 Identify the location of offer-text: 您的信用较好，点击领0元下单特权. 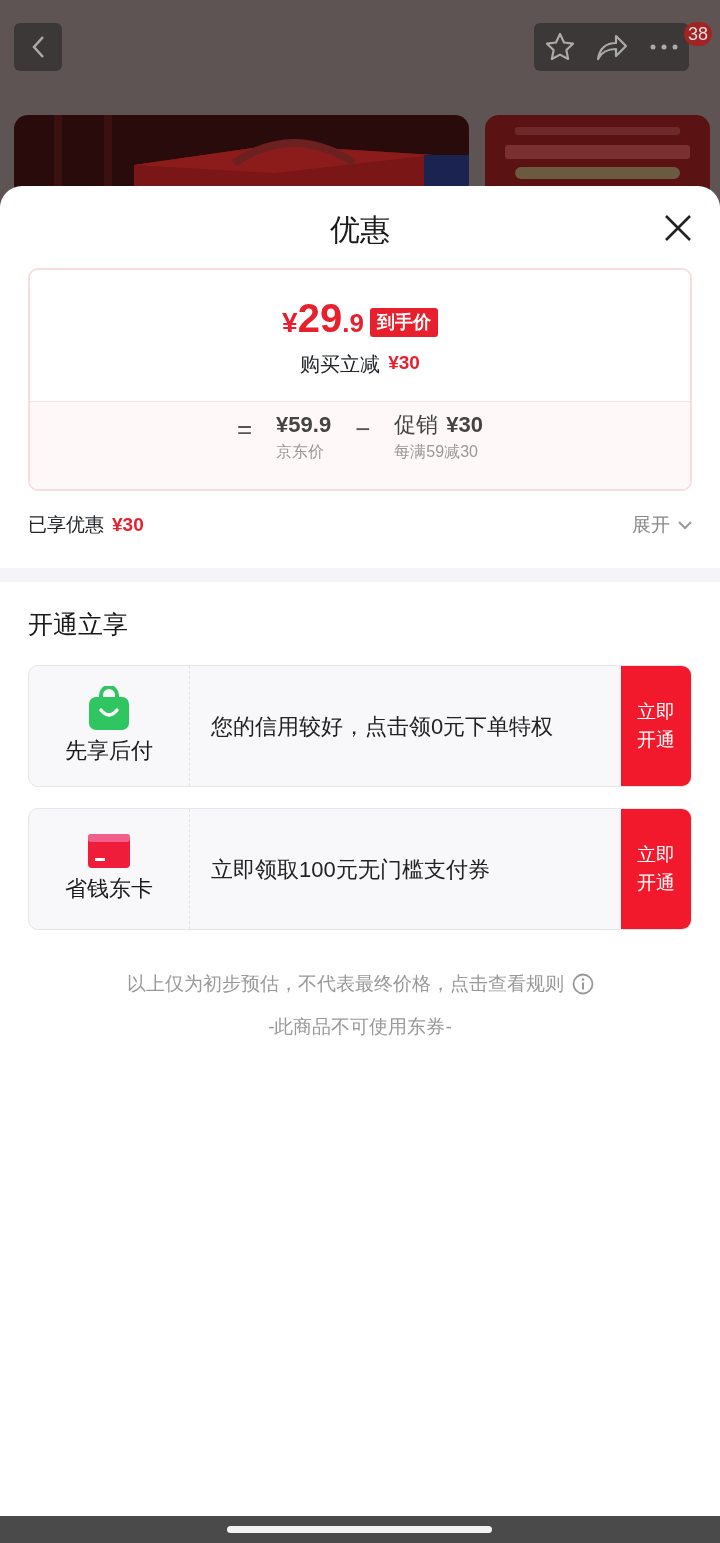
(382, 726).